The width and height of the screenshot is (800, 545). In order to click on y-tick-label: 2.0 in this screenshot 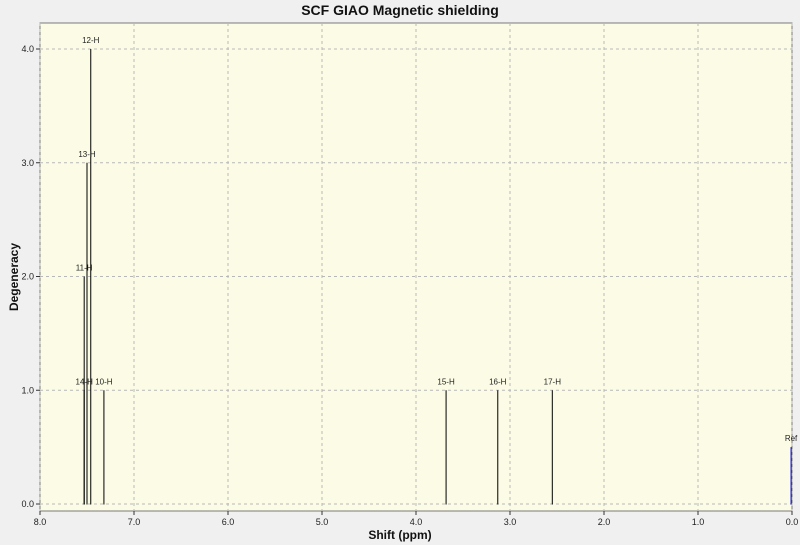, I will do `click(27, 277)`.